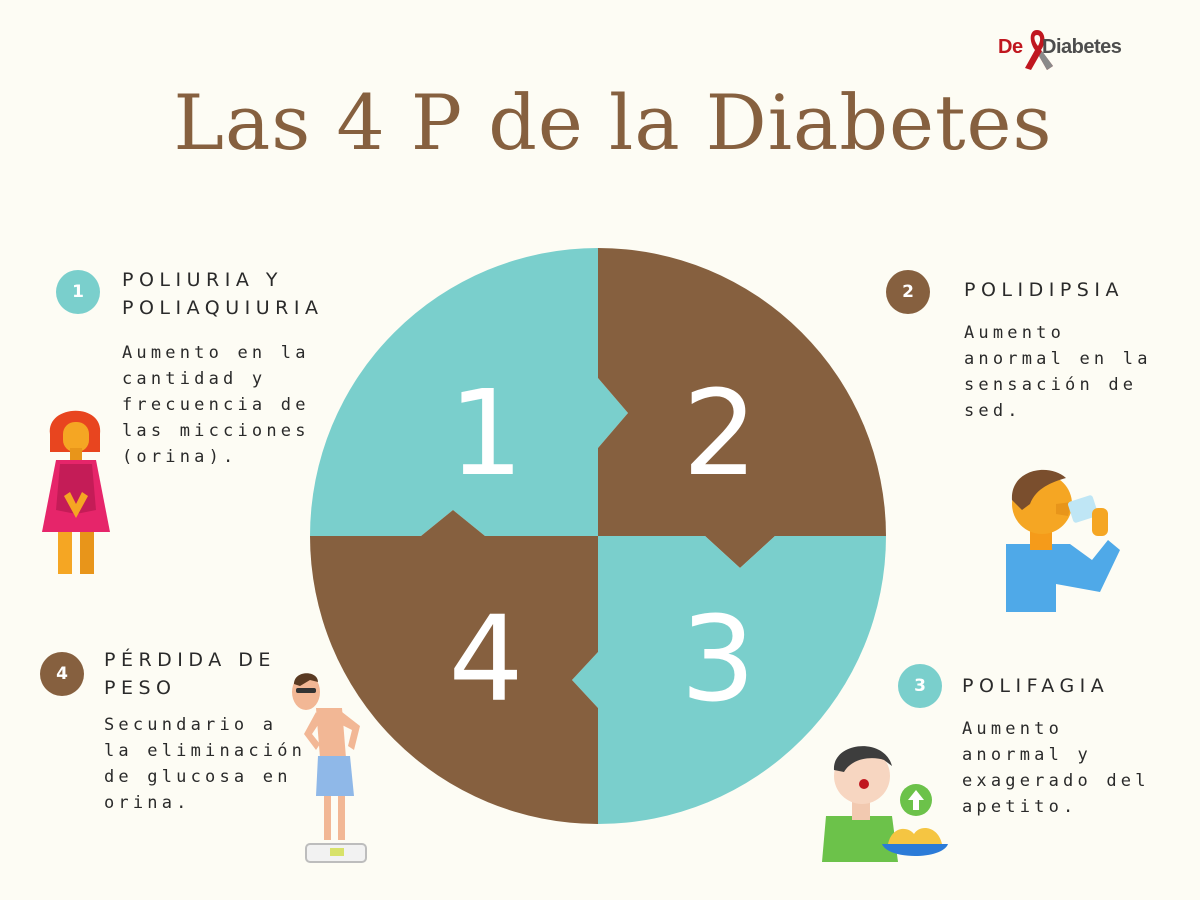 The image size is (1200, 900). I want to click on logo-prefix: De, so click(1010, 47).